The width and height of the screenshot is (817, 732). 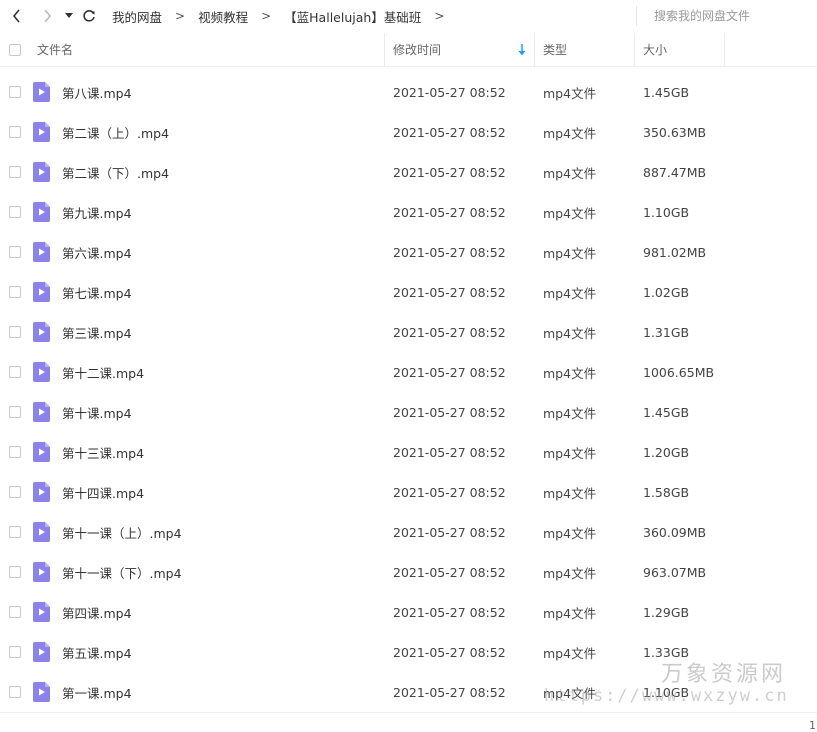 What do you see at coordinates (115, 172) in the screenshot?
I see `file-name: 第二课（下）.mp4` at bounding box center [115, 172].